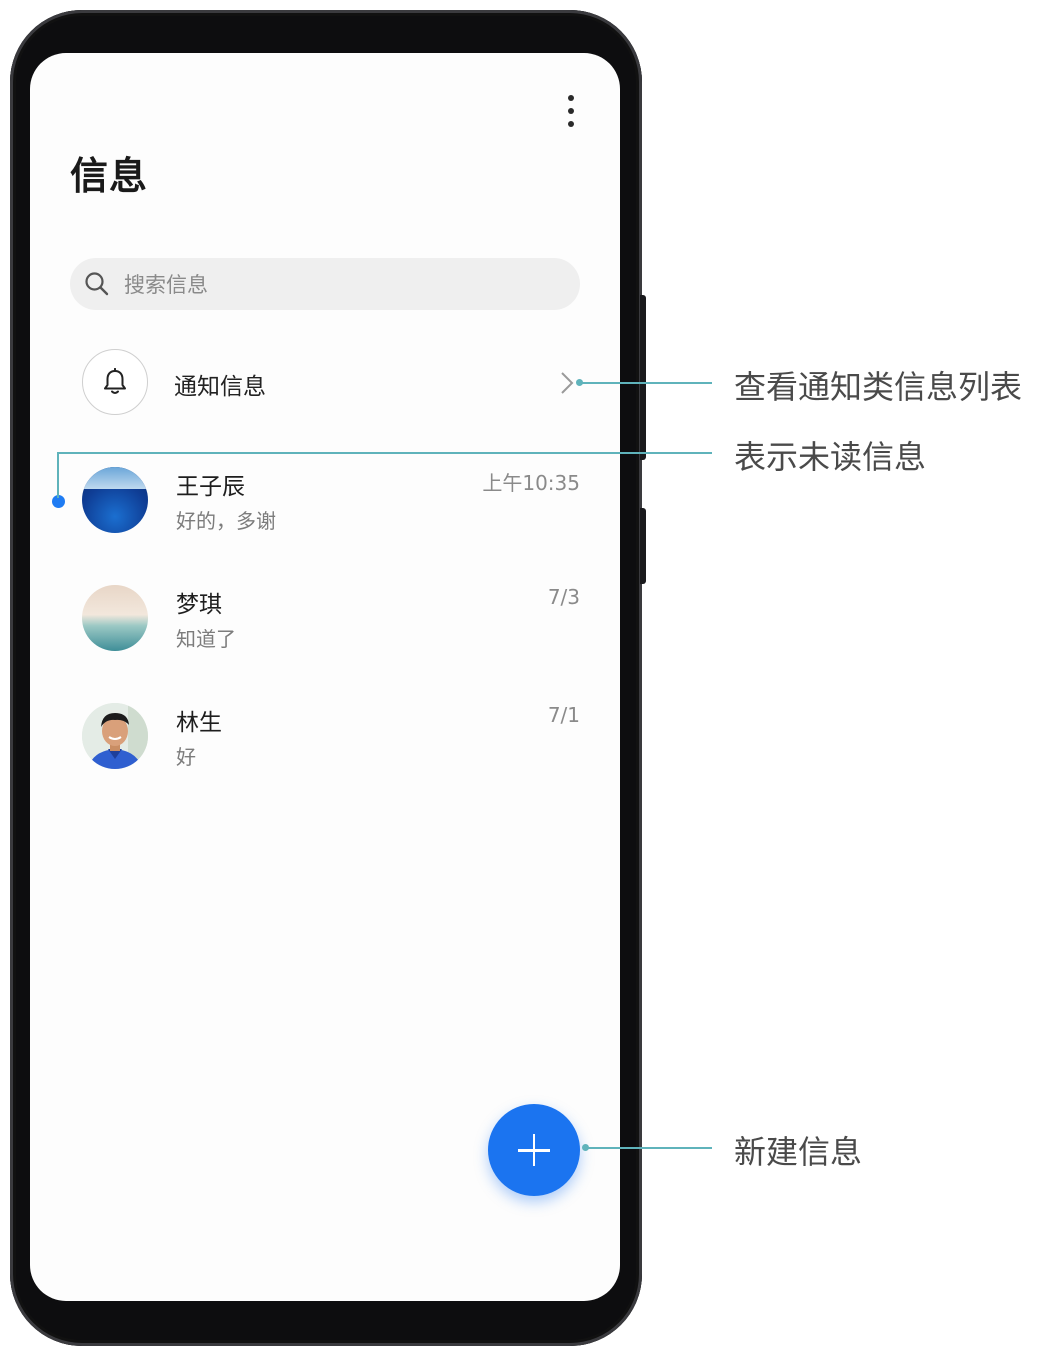  Describe the element at coordinates (97, 284) in the screenshot. I see `search-icon` at that location.